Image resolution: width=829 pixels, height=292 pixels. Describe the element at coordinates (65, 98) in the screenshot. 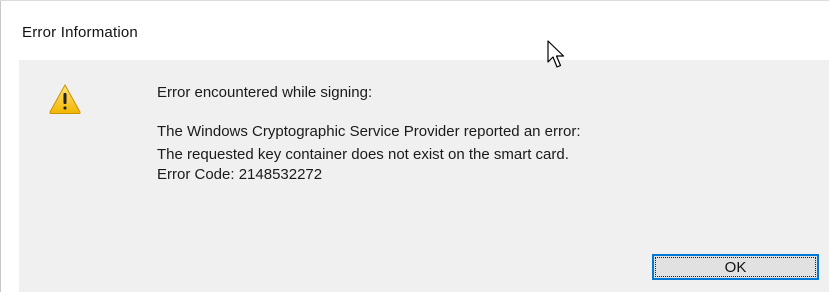

I see `warning-icon` at that location.